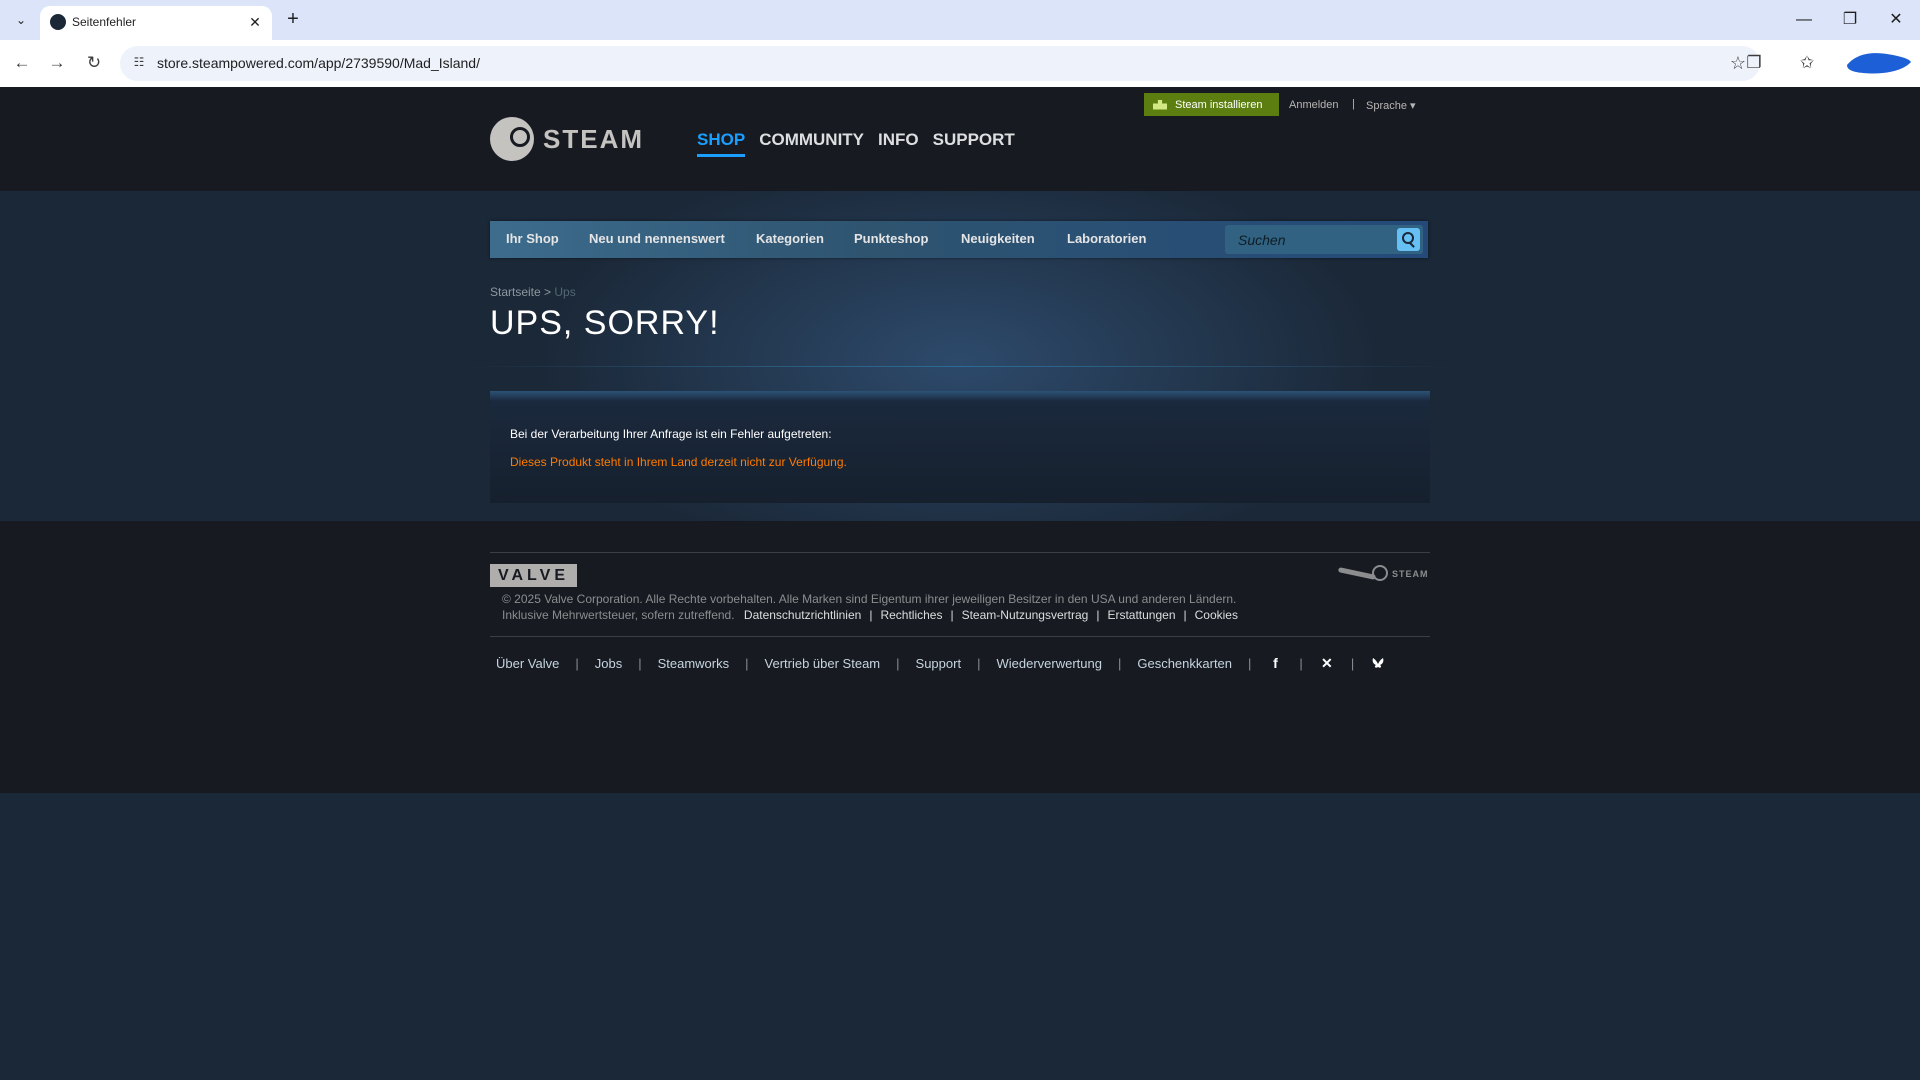 This screenshot has height=1080, width=1920. What do you see at coordinates (1160, 104) in the screenshot?
I see `download-icon` at bounding box center [1160, 104].